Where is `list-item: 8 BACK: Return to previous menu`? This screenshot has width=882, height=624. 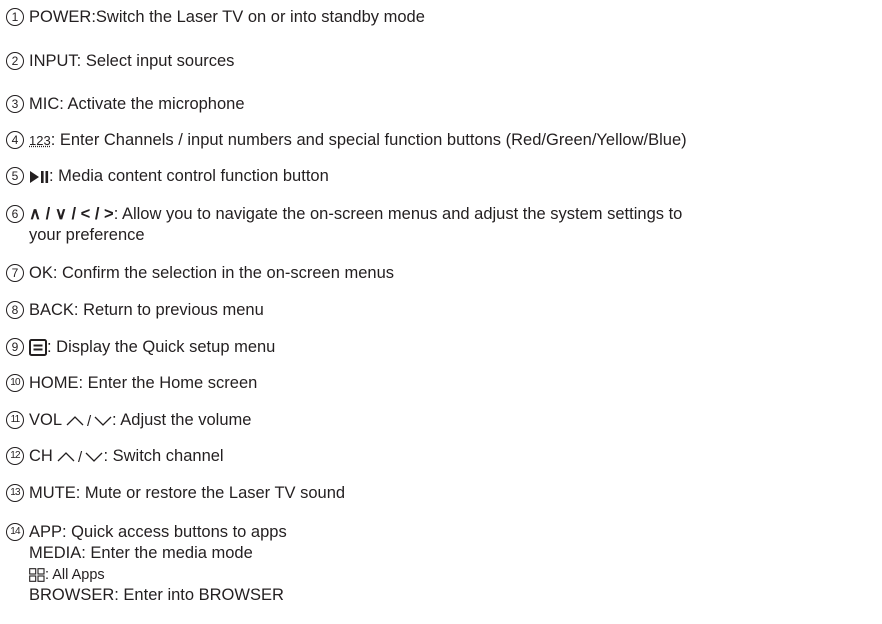 list-item: 8 BACK: Return to previous menu is located at coordinates (135, 310).